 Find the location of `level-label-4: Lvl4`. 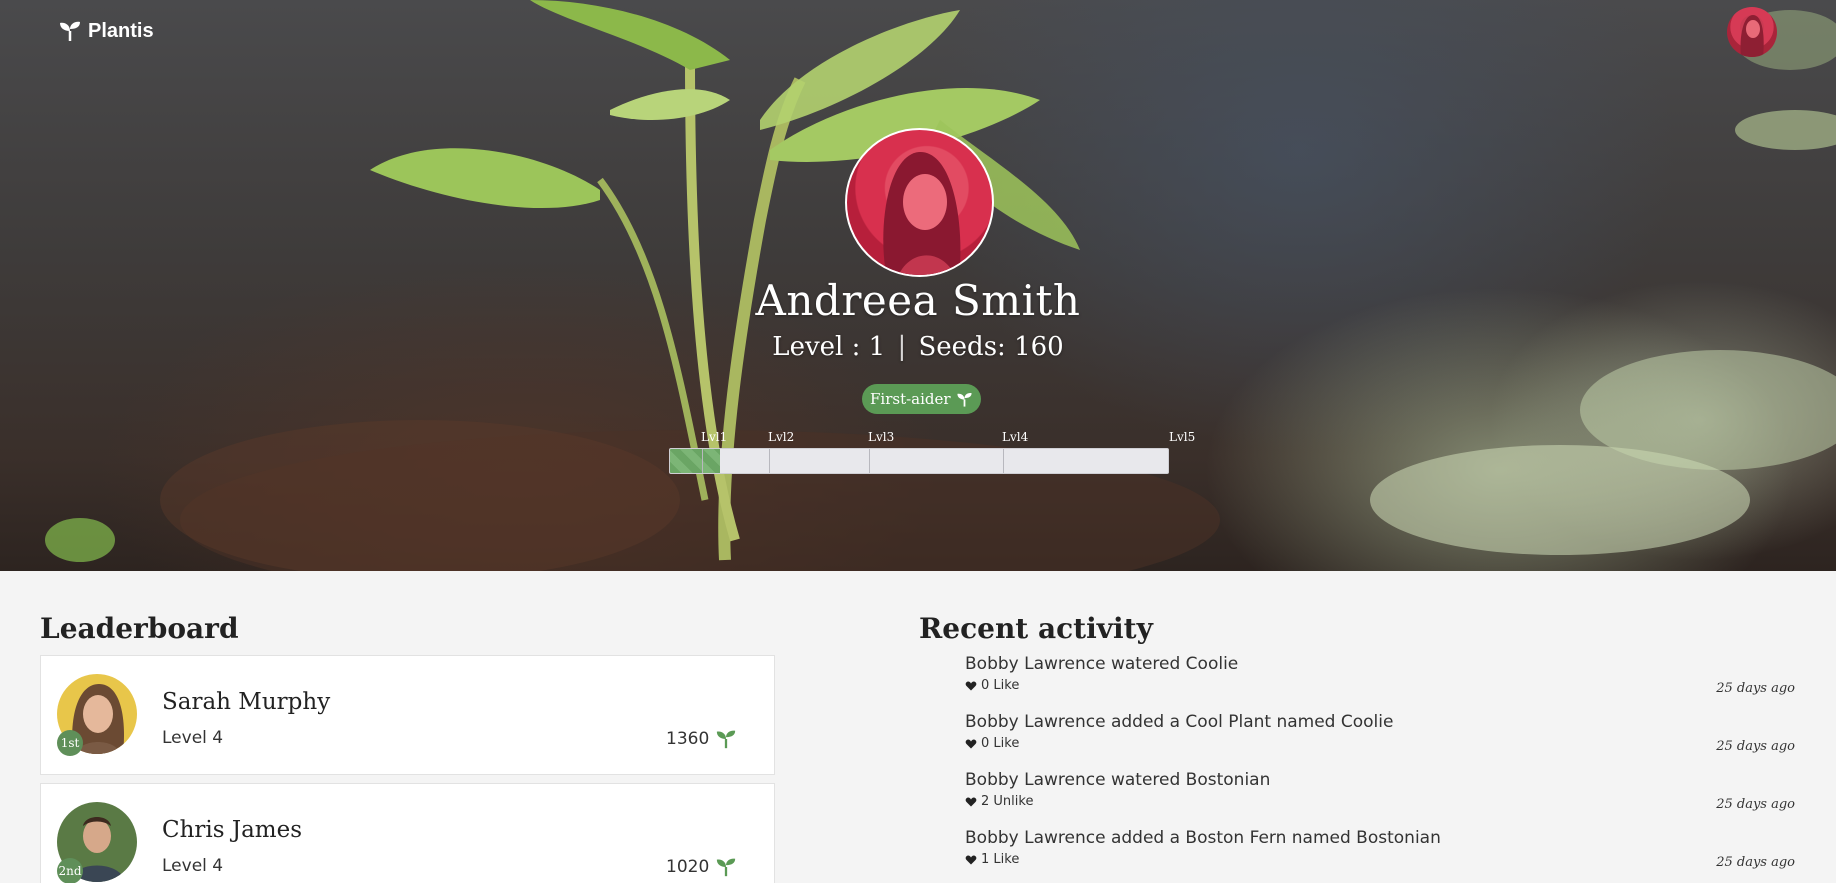

level-label-4: Lvl4 is located at coordinates (1015, 437).